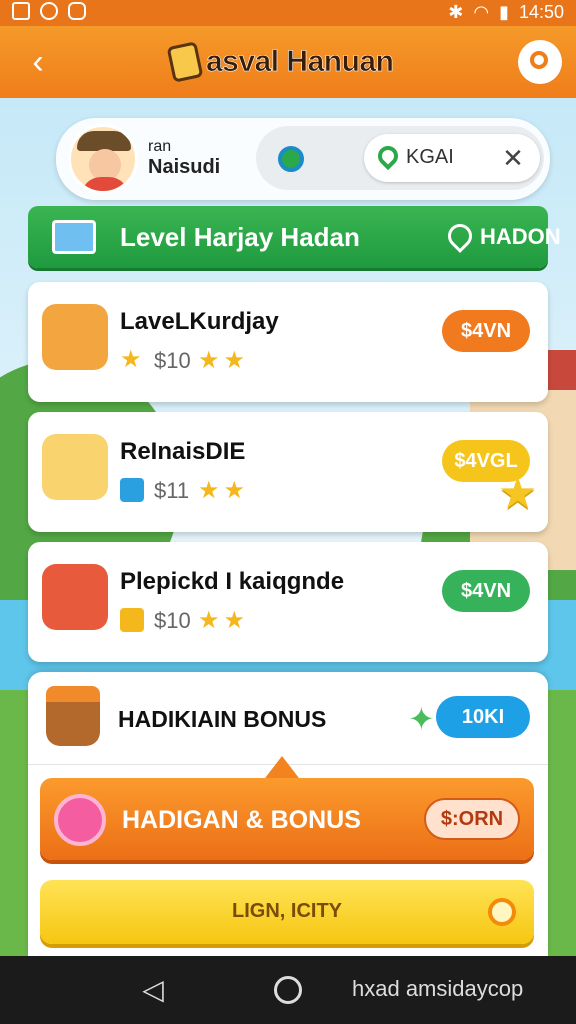  Describe the element at coordinates (132, 490) in the screenshot. I see `cup-icon` at that location.